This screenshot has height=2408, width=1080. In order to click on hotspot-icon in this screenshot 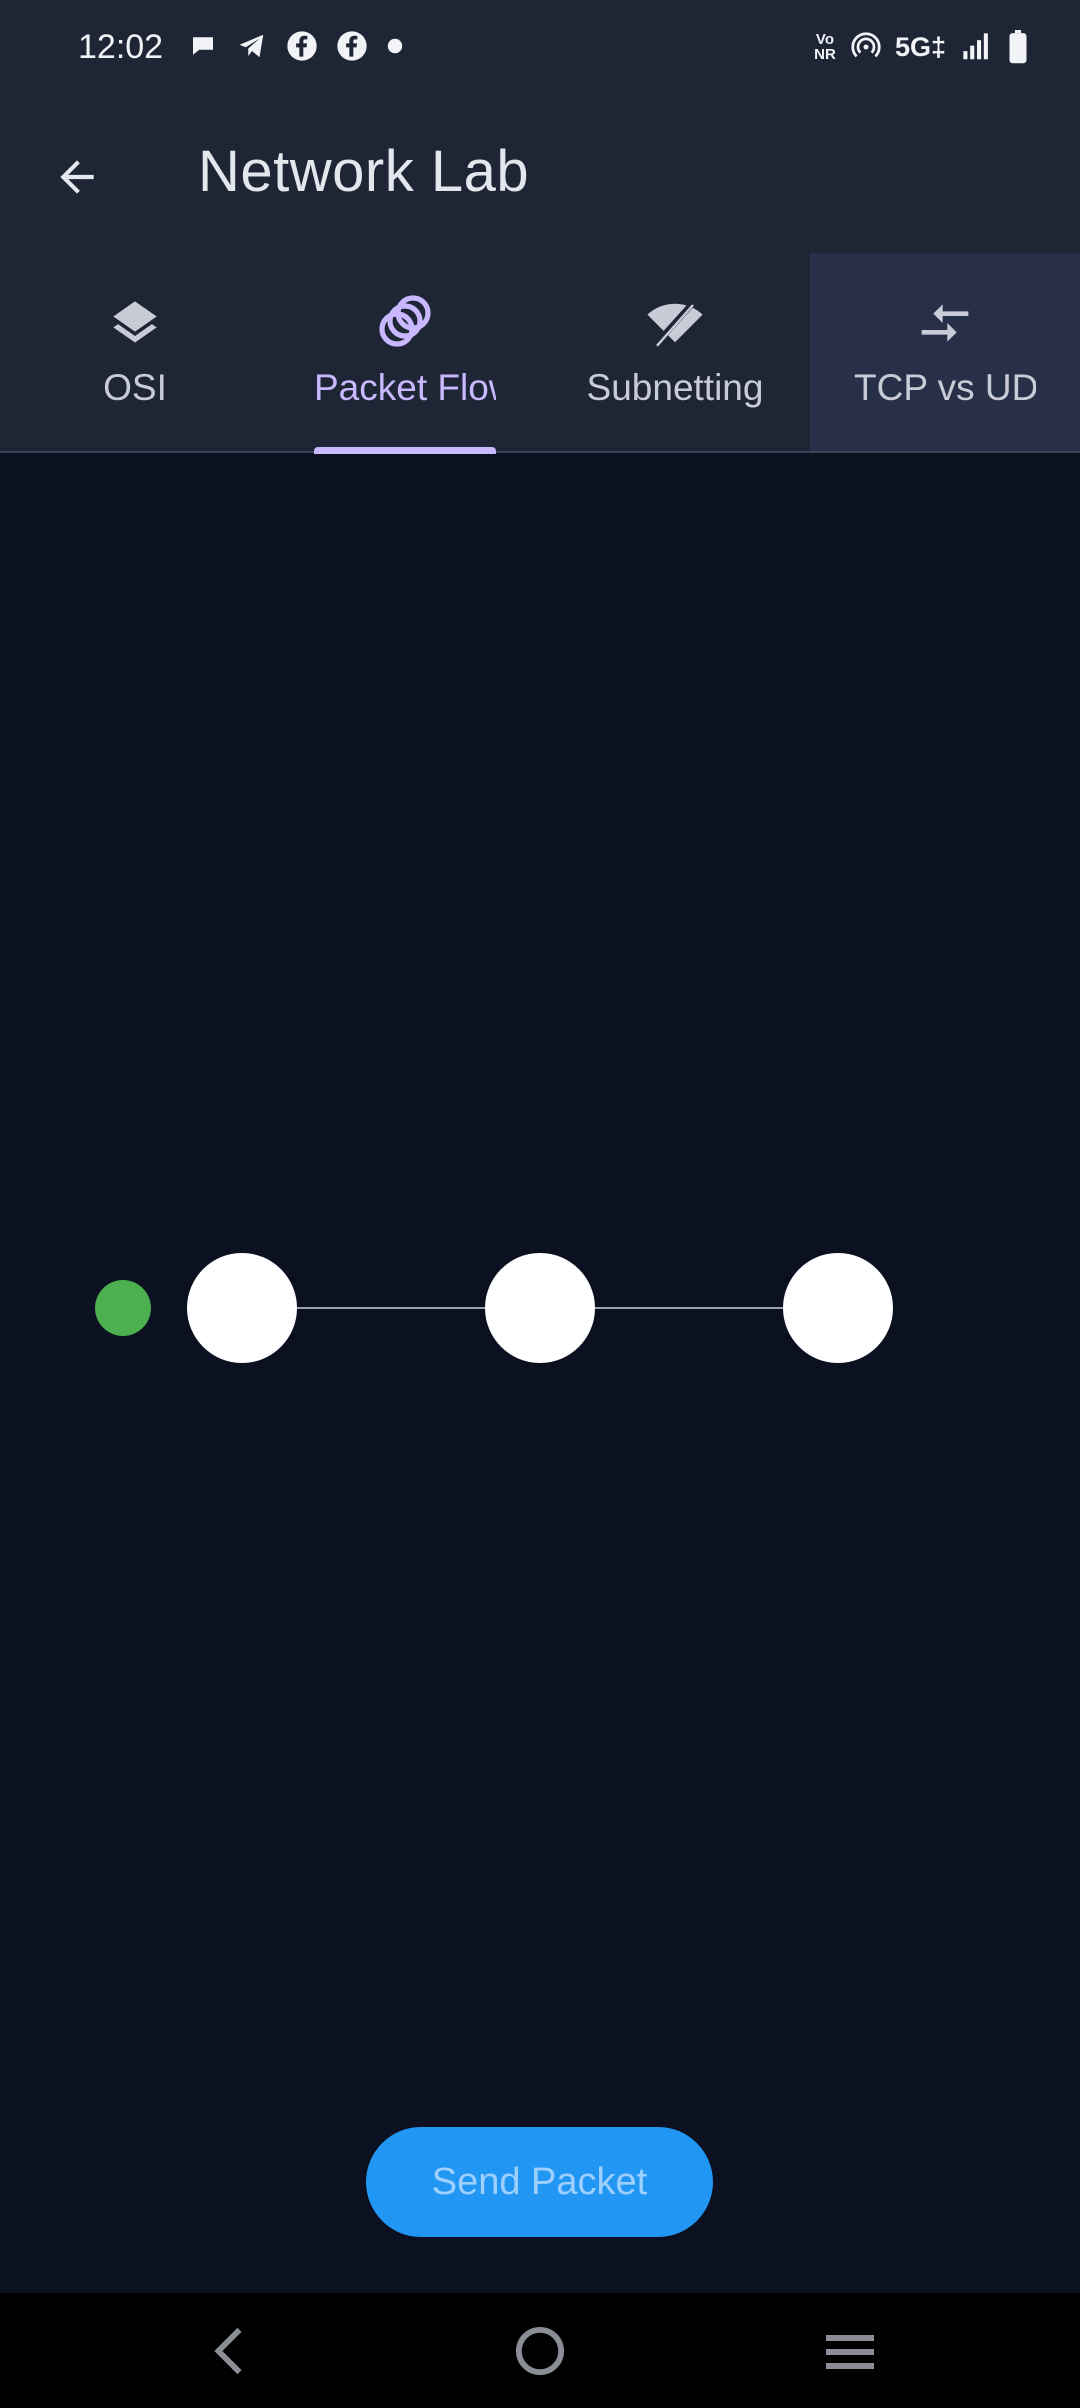, I will do `click(866, 47)`.